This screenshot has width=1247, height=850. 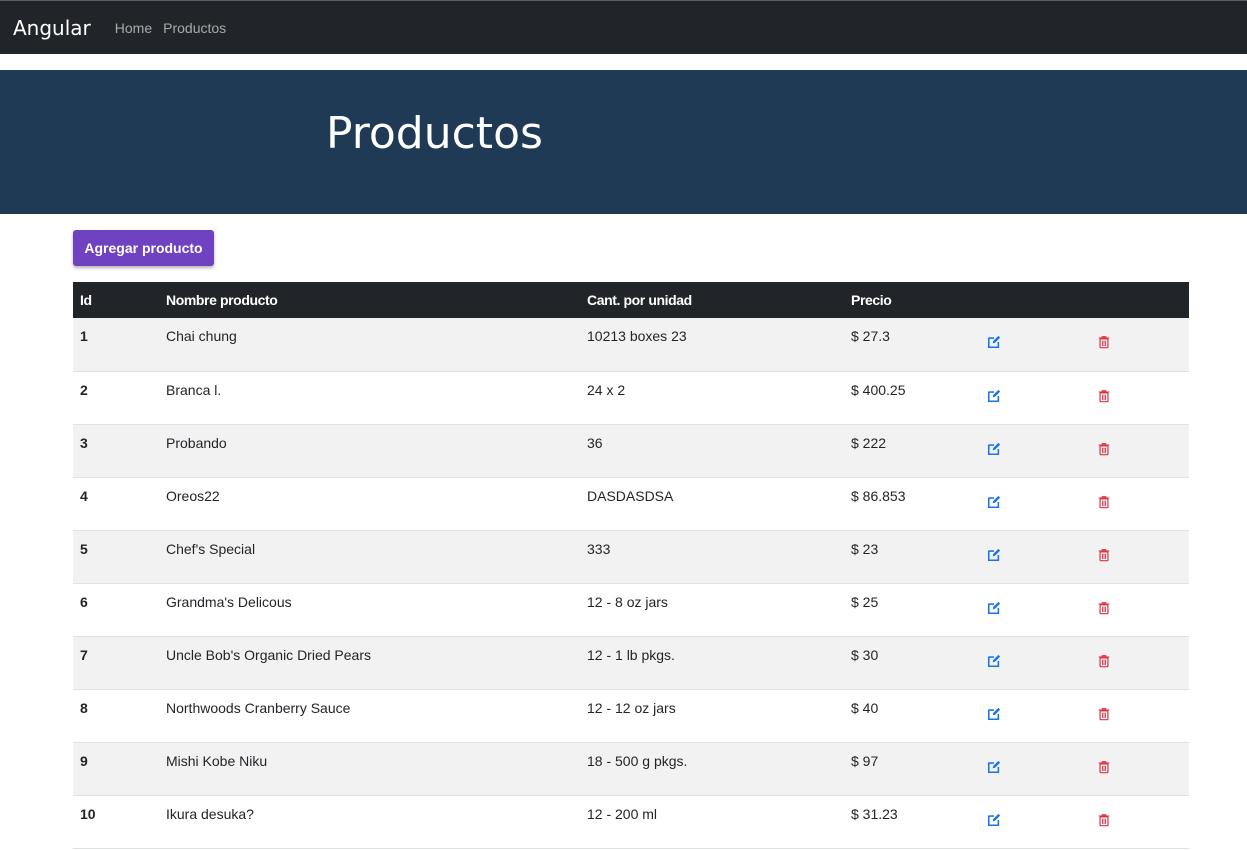 I want to click on cell-price: $ 400.25, so click(x=878, y=389).